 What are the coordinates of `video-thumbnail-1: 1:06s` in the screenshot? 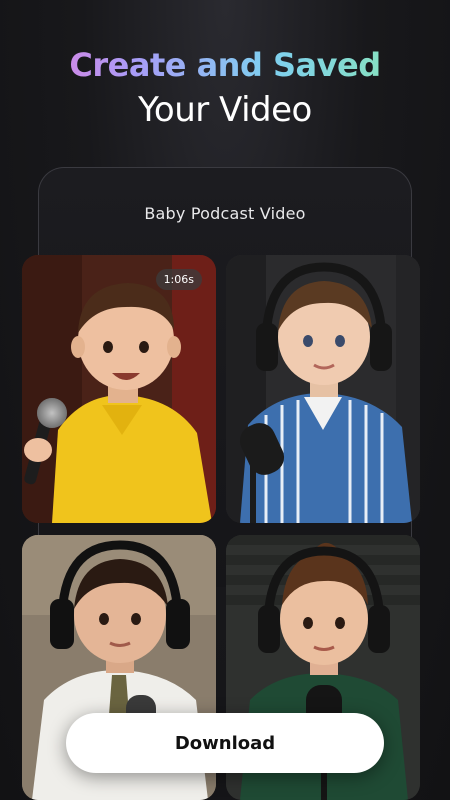 It's located at (119, 389).